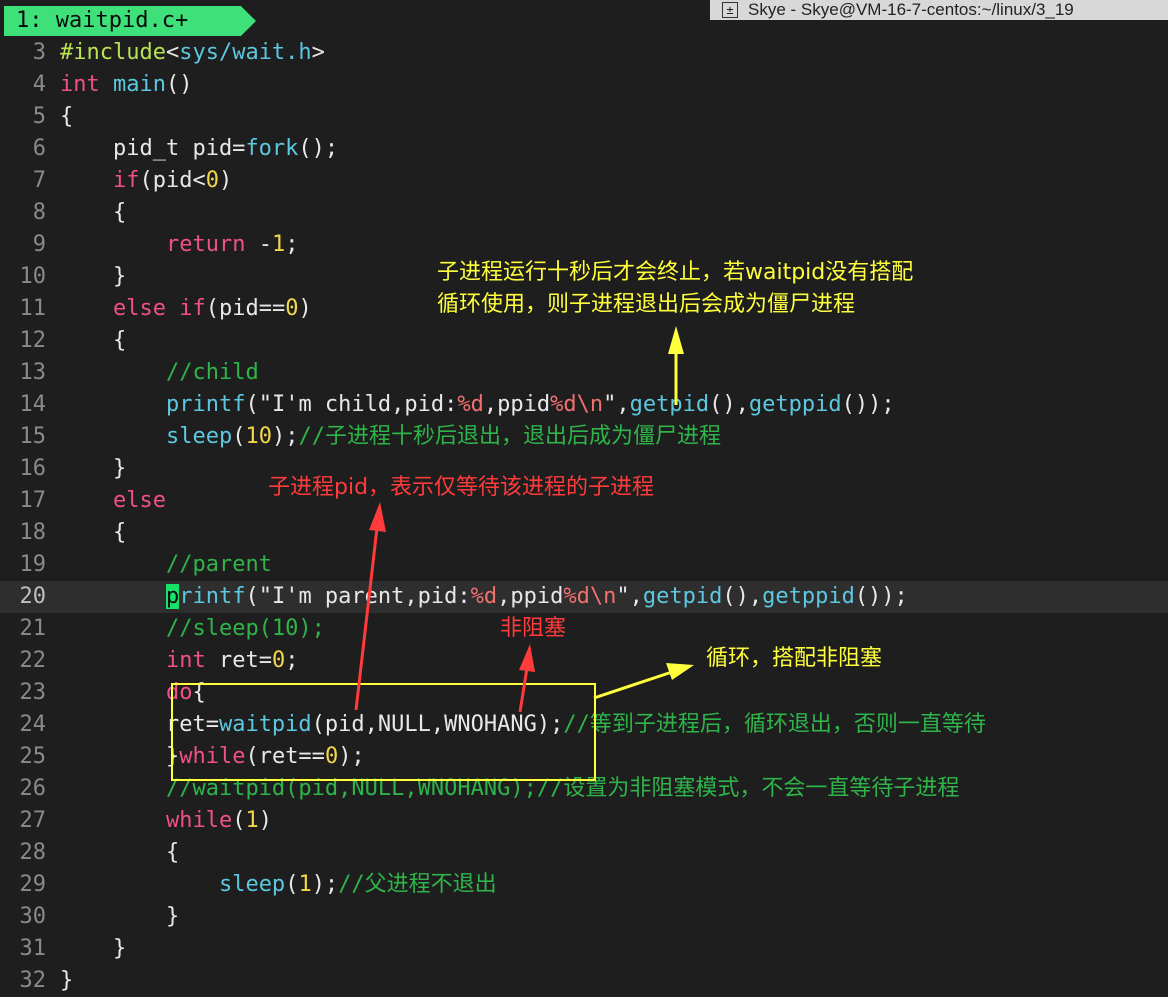  I want to click on arrow-to-loop-note, so click(633, 685).